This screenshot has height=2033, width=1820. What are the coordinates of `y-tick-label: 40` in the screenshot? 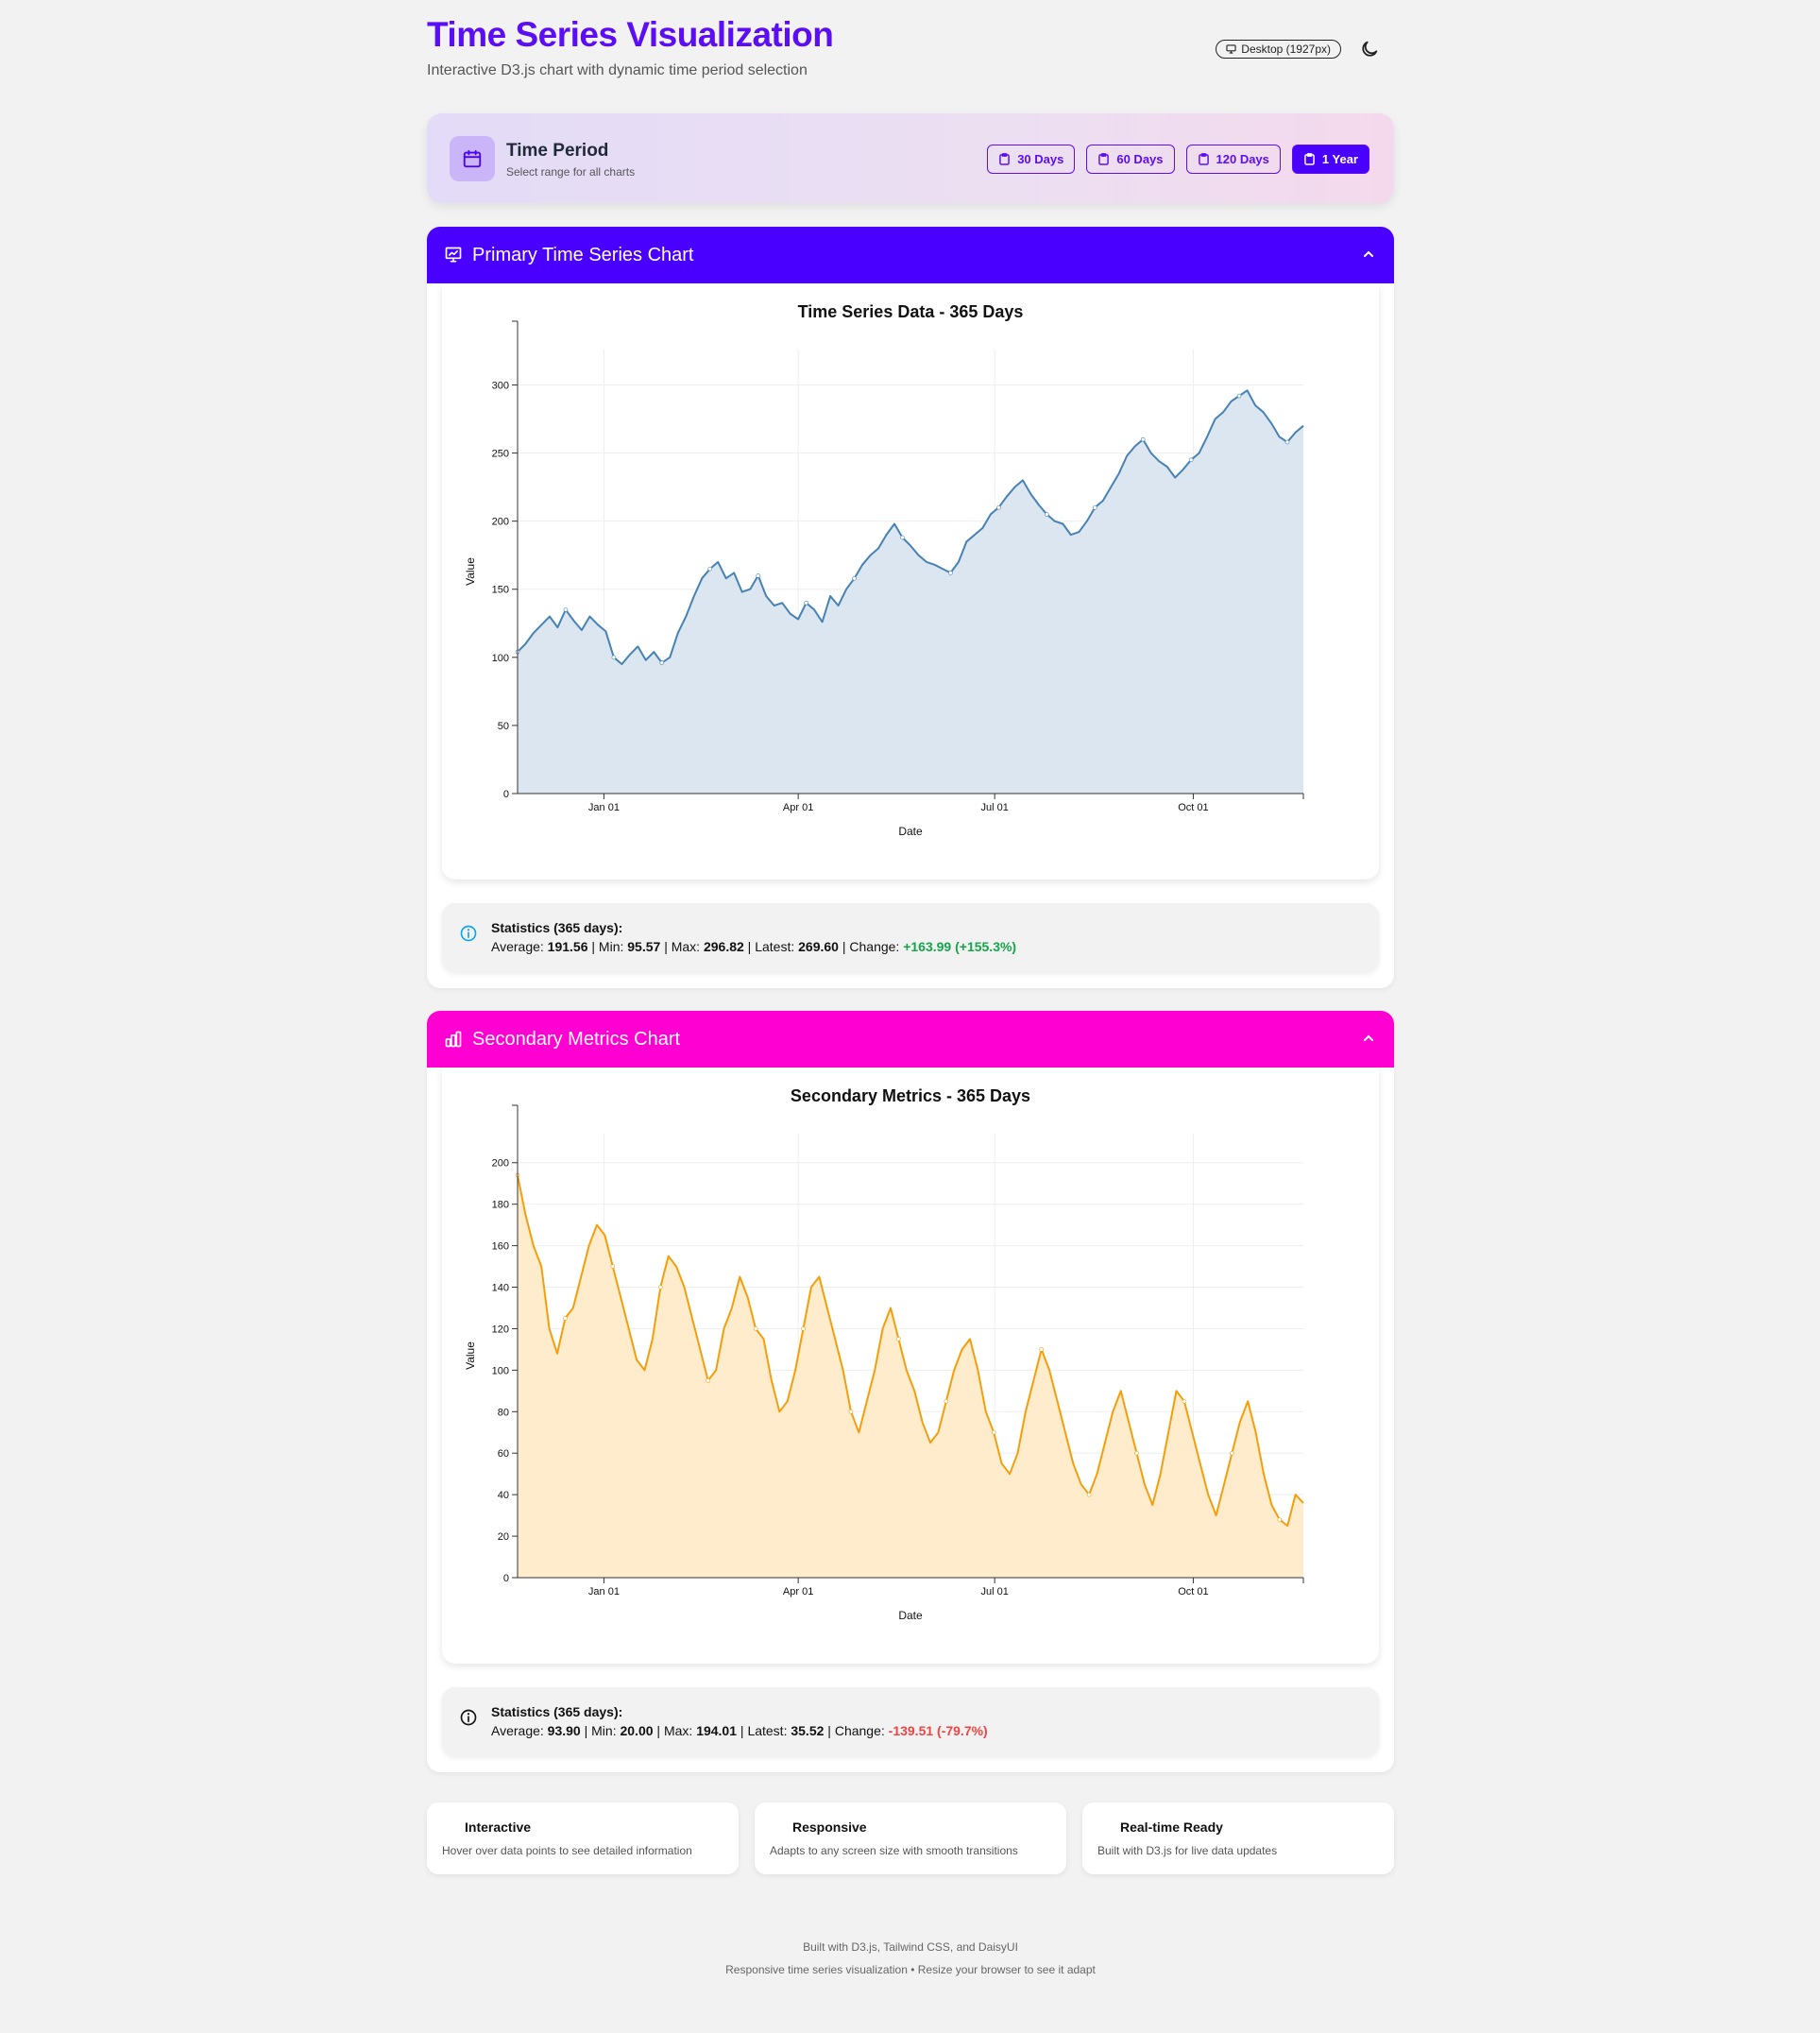 It's located at (503, 1495).